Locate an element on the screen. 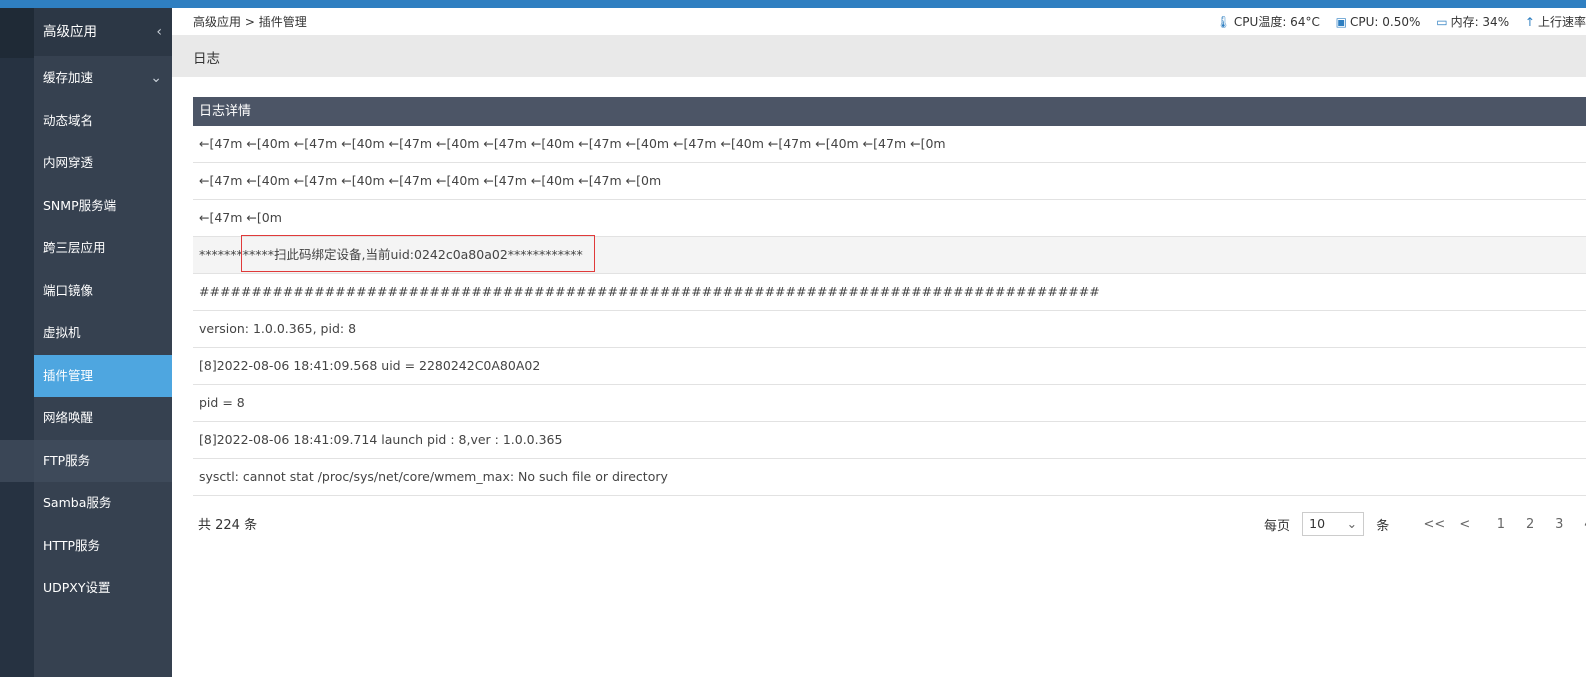 Image resolution: width=1586 pixels, height=677 pixels. cpu-temp-status: 🌡 CPU温度: 64°C is located at coordinates (1268, 22).